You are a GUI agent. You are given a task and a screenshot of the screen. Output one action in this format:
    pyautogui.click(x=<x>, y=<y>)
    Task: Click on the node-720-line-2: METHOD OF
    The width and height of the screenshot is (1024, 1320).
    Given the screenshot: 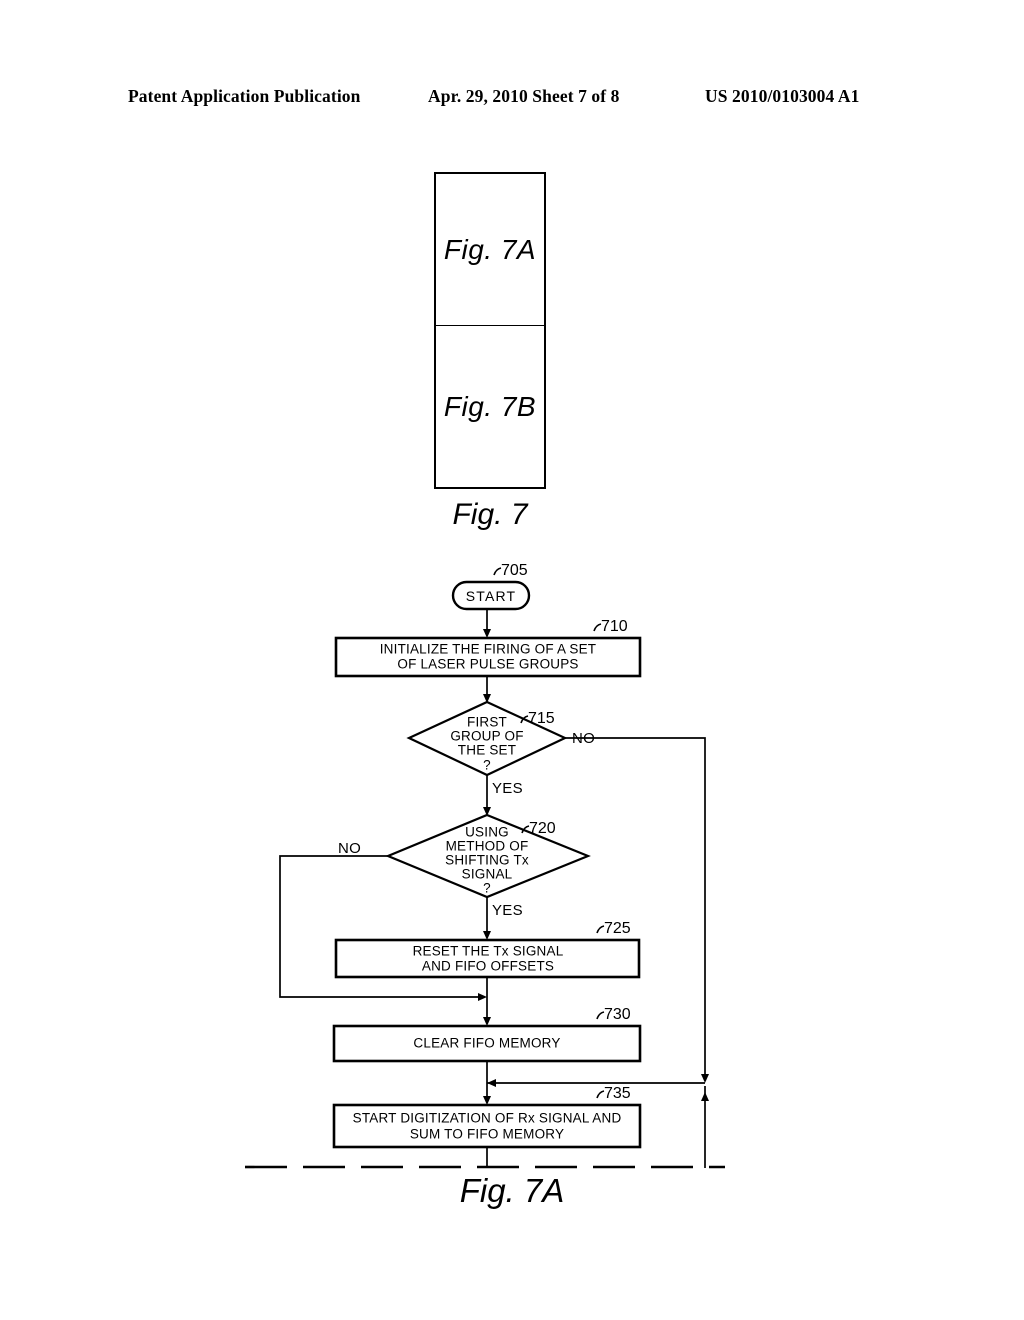 What is the action you would take?
    pyautogui.click(x=487, y=846)
    